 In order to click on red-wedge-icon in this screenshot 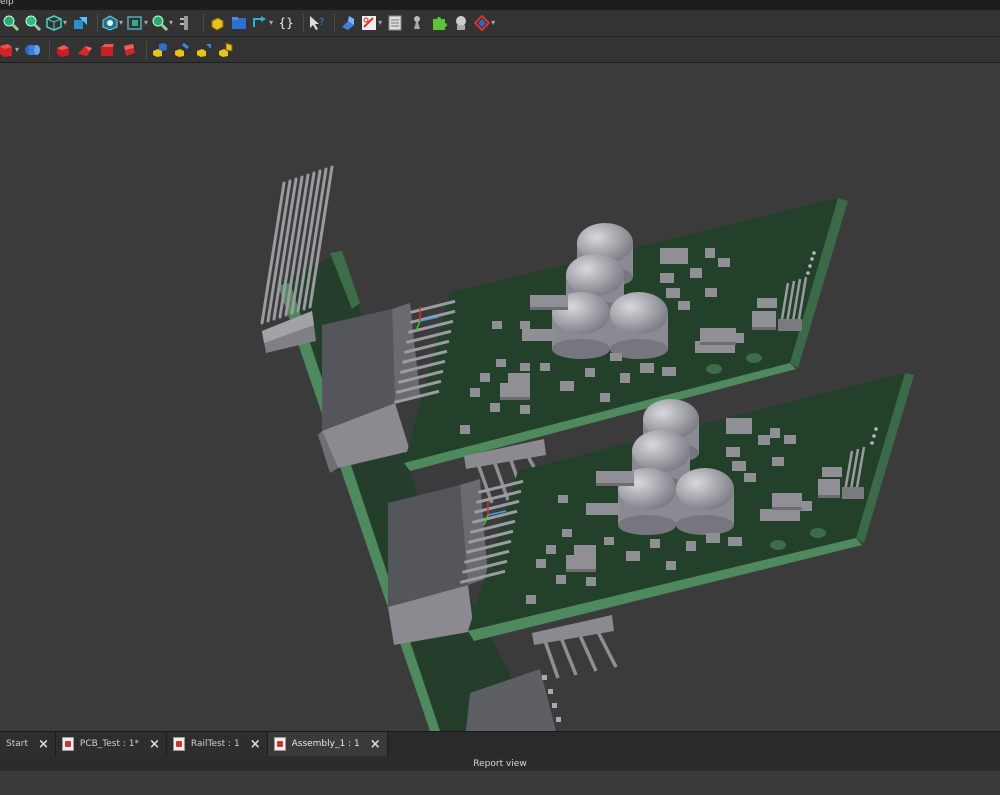, I will do `click(85, 50)`.